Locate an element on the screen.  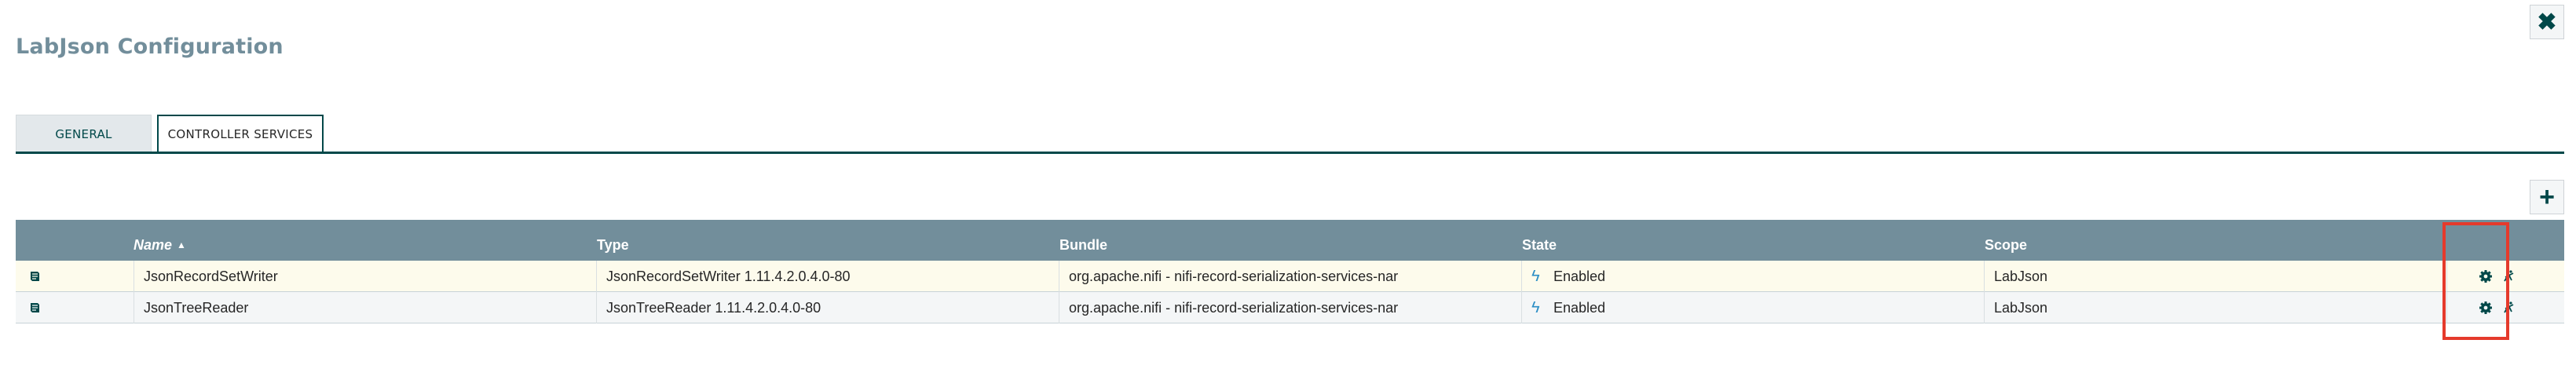
name-cell: JsonRecordSetWriter is located at coordinates (365, 276).